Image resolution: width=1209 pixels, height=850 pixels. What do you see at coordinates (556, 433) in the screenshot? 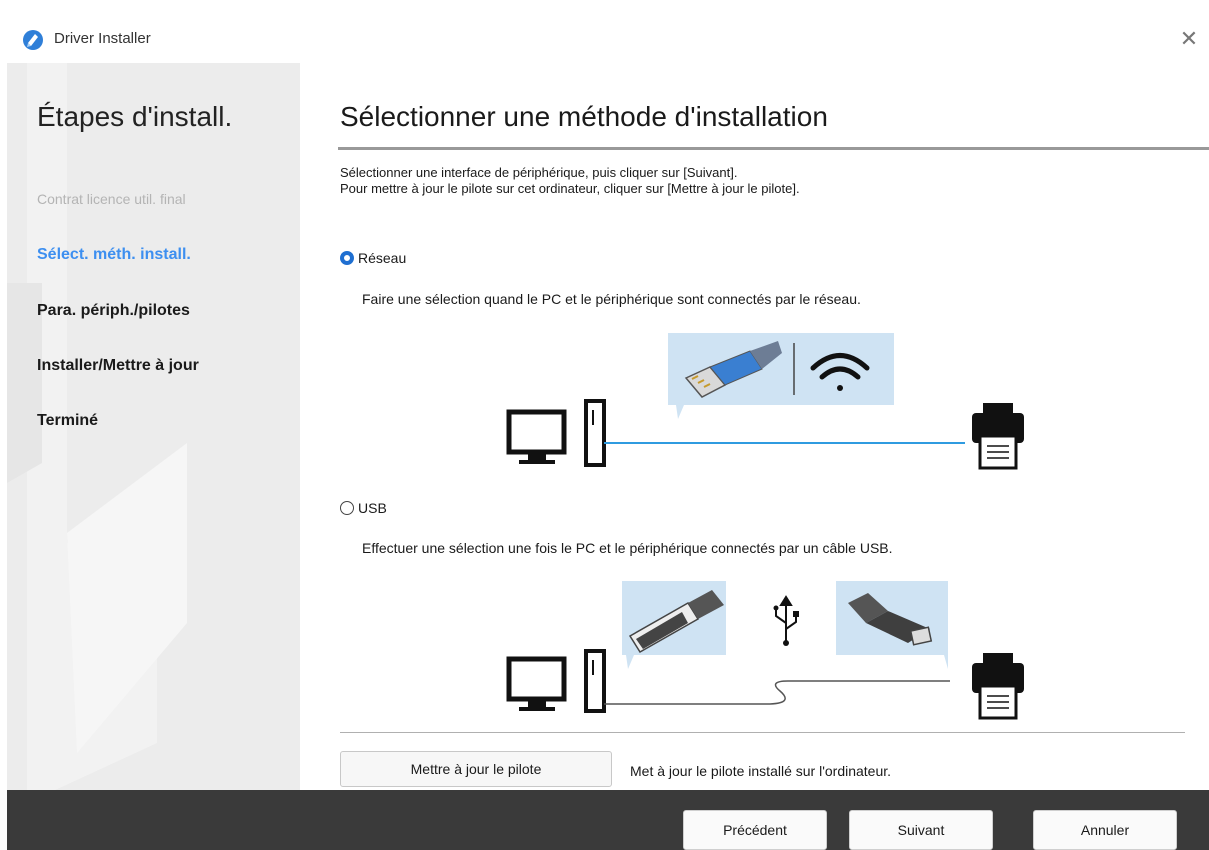
I see `computer-icon` at bounding box center [556, 433].